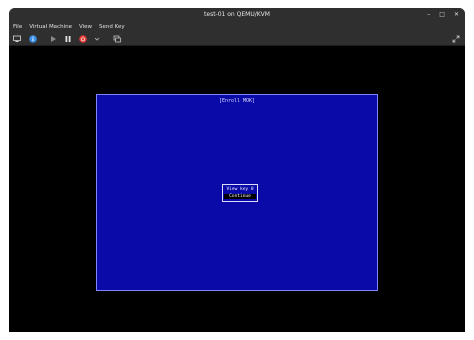 The width and height of the screenshot is (474, 340). I want to click on menu-bar: File Virtual Machine View Send Key, so click(237, 27).